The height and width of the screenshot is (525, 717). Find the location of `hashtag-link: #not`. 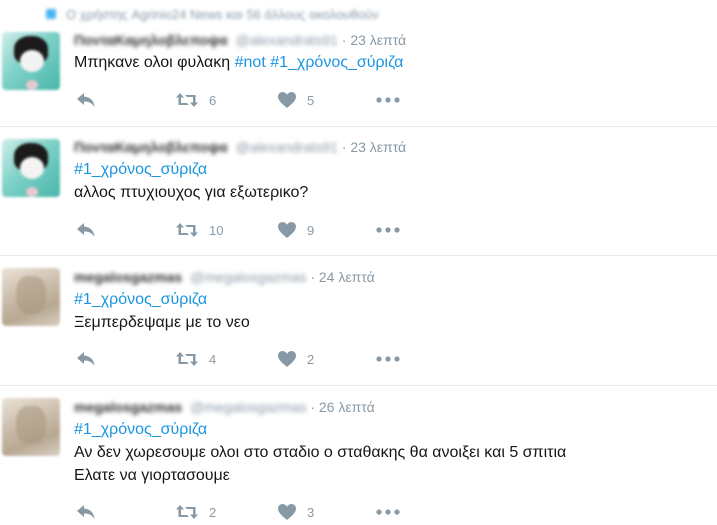

hashtag-link: #not is located at coordinates (250, 62).